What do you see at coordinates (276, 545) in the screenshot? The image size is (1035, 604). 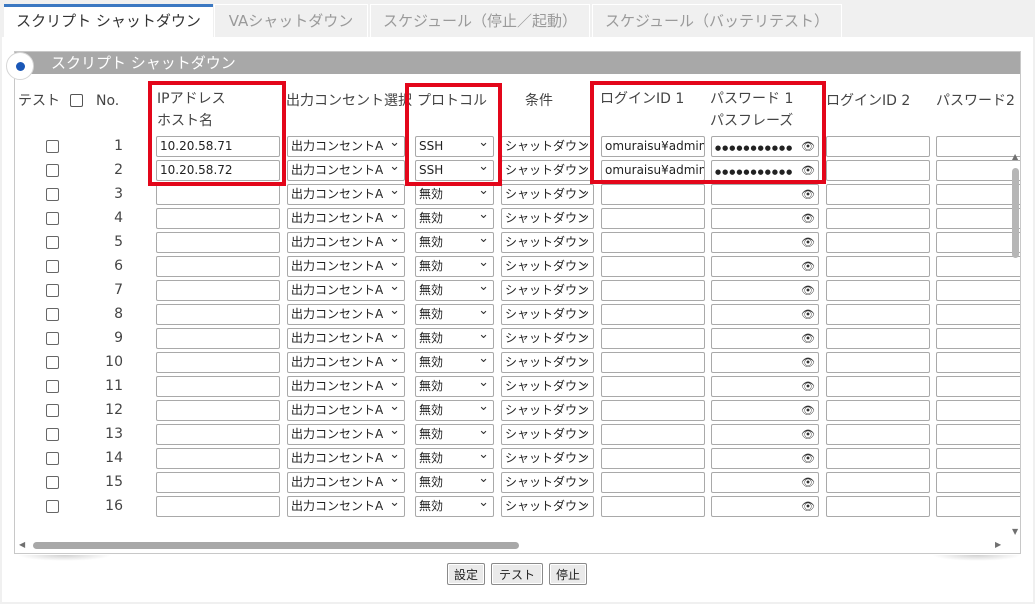 I see `horizontal-scroll-thumb` at bounding box center [276, 545].